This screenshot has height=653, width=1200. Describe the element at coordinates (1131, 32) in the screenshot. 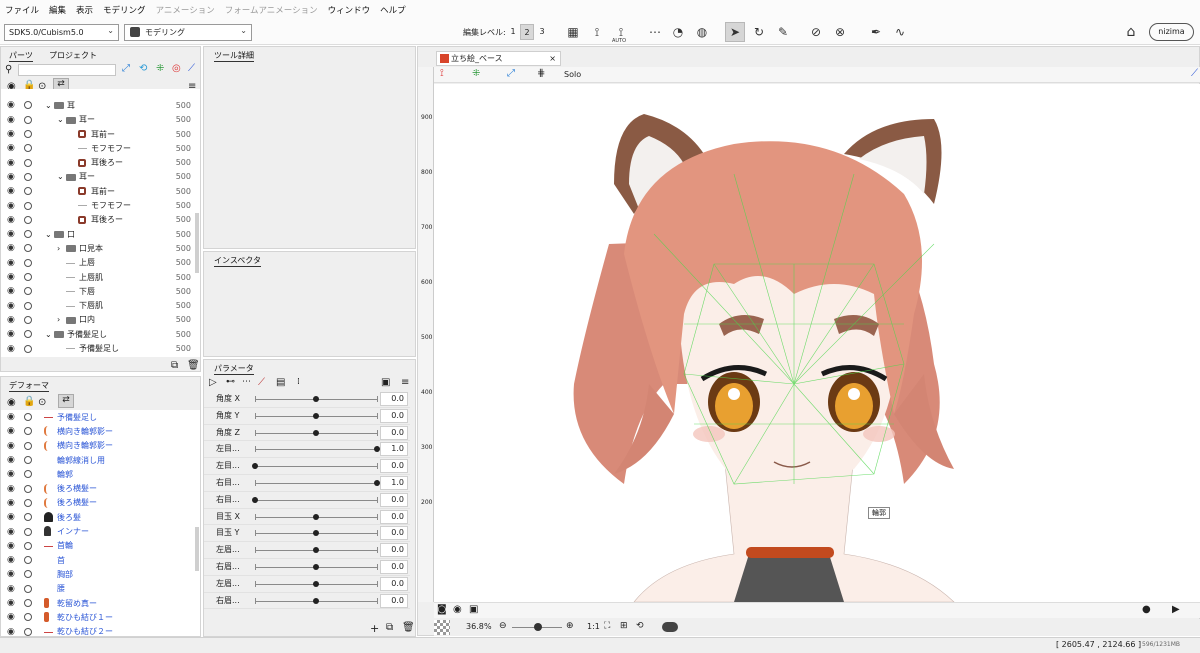

I see `home-icon: ⌂` at that location.